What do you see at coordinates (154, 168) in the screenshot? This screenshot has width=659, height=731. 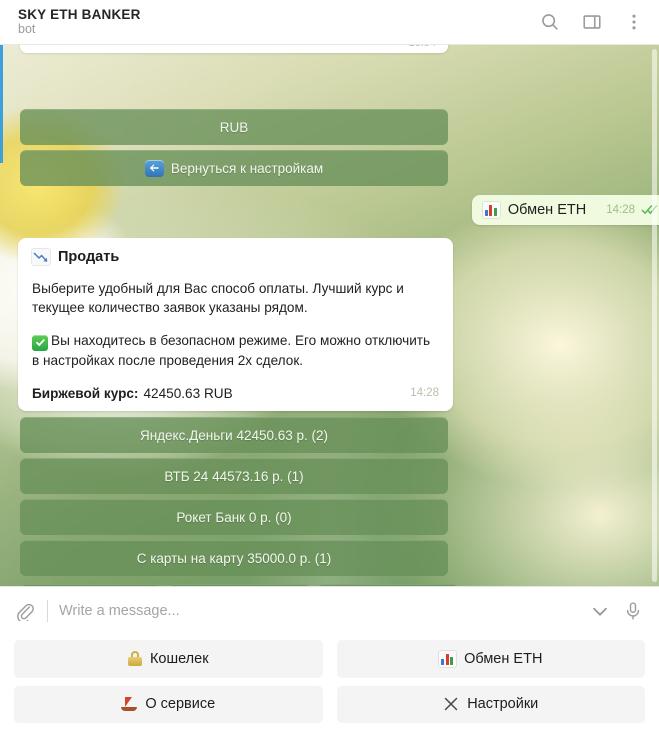 I see `left-arrow-emoji` at bounding box center [154, 168].